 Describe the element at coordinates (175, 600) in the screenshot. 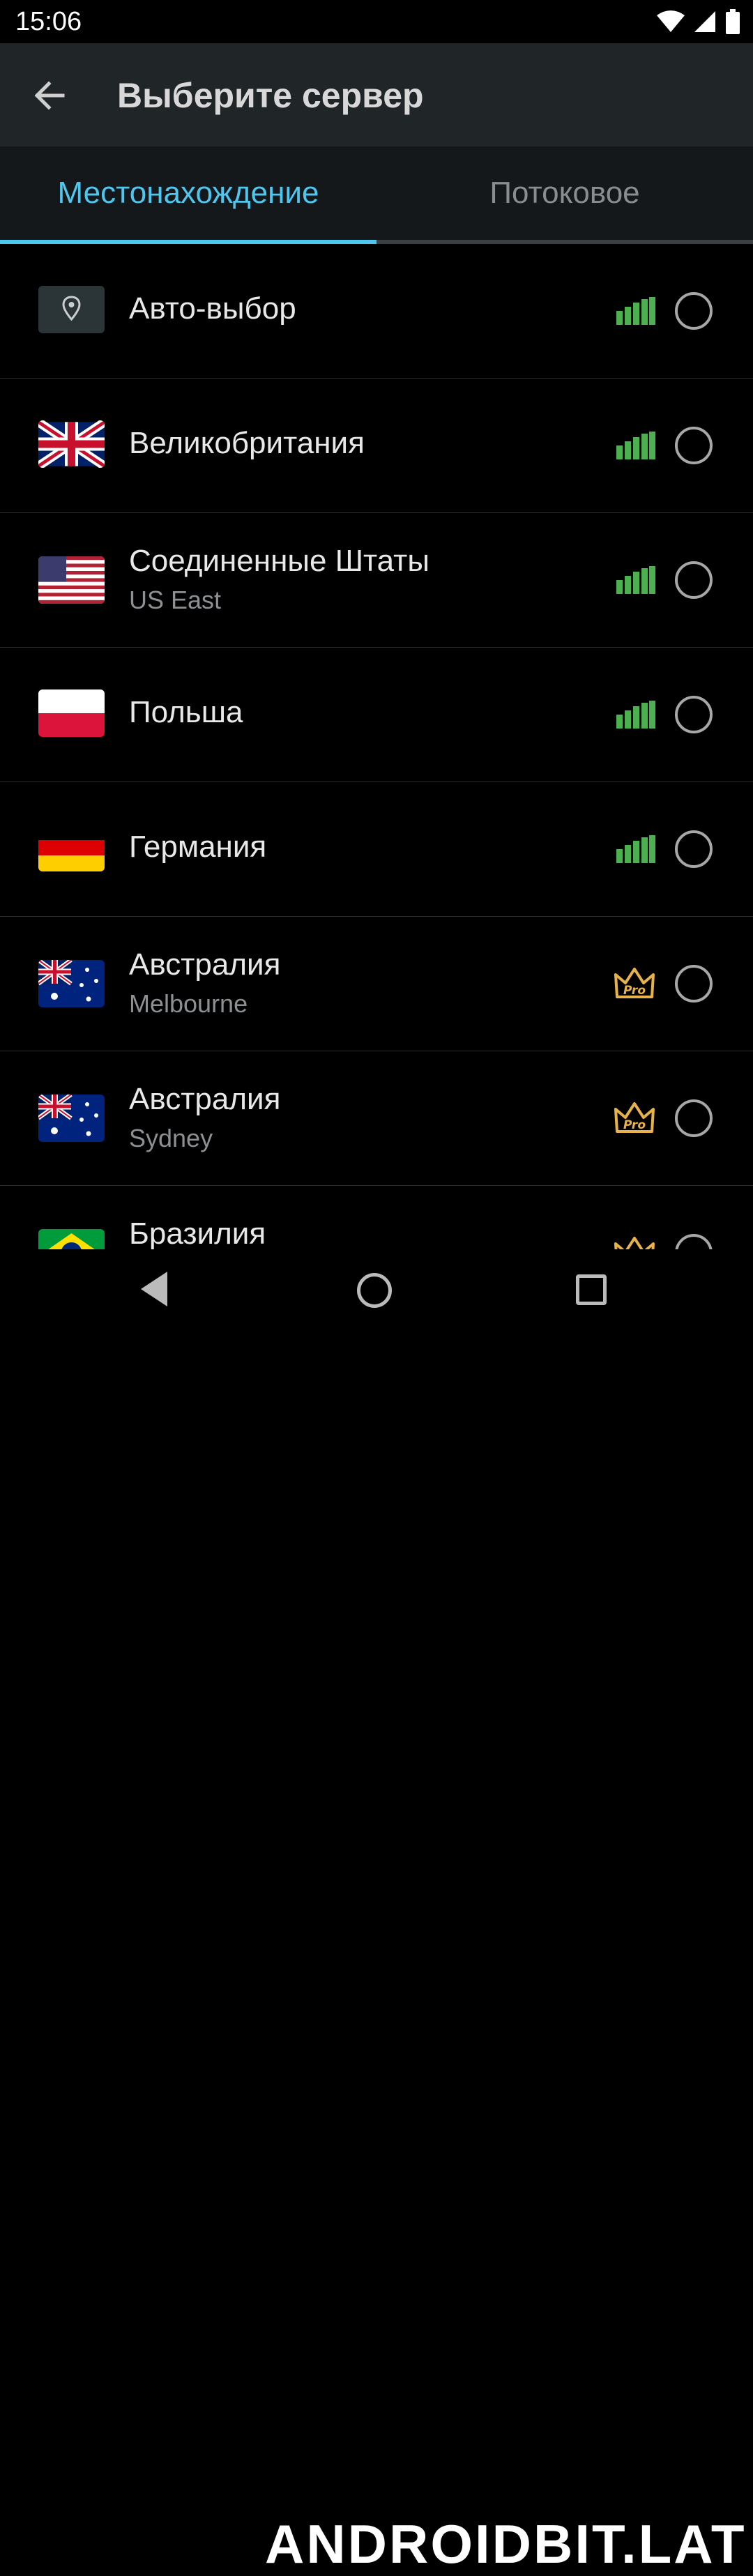

I see `server-location: US East` at that location.